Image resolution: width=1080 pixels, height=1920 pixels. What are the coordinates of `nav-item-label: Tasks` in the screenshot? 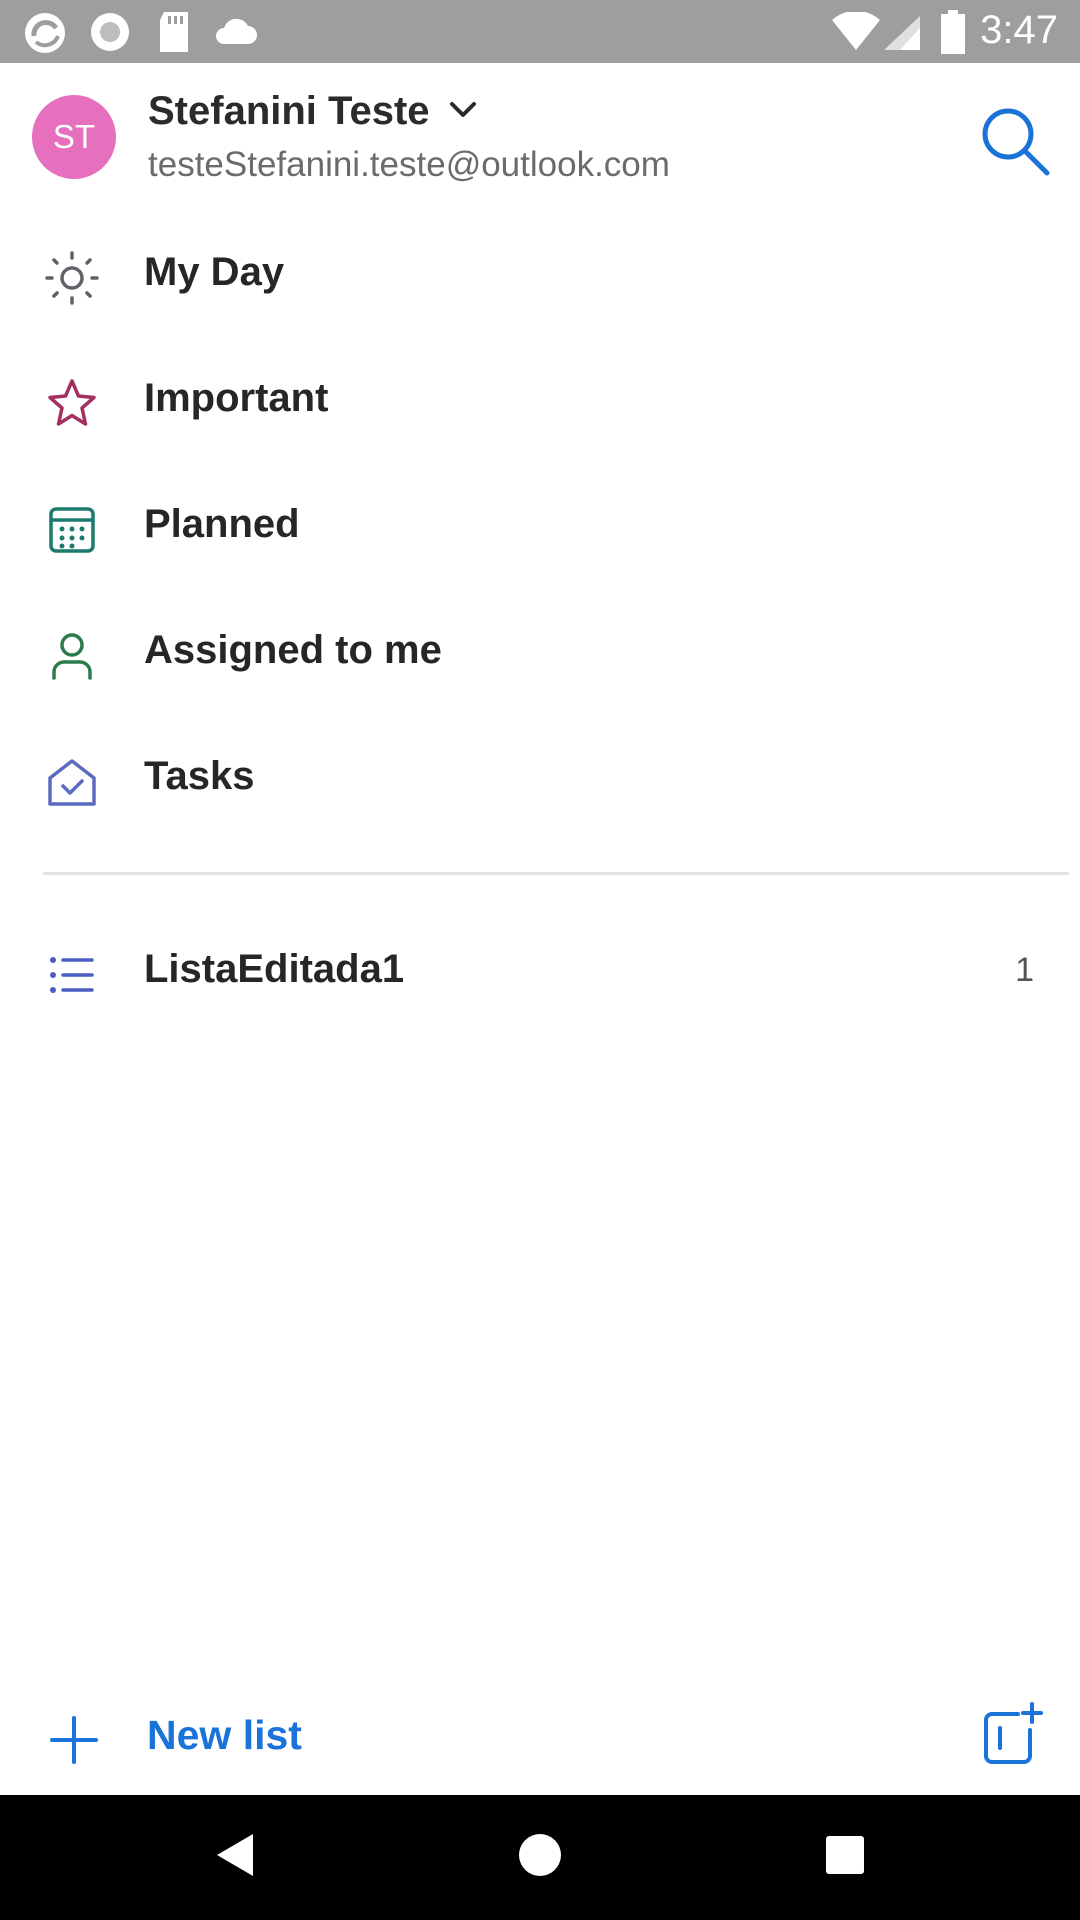 It's located at (199, 776).